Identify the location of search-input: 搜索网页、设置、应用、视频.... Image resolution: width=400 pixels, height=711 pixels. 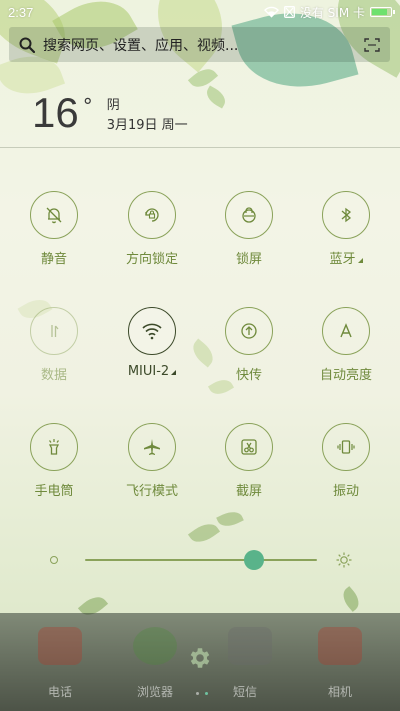
(203, 45).